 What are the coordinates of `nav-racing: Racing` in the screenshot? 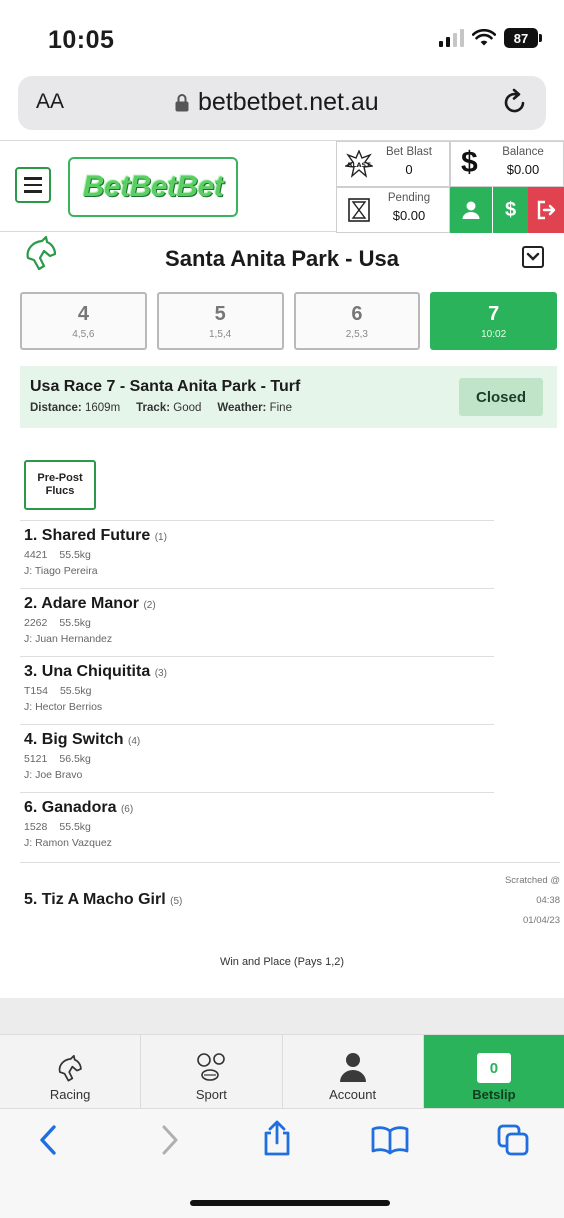 It's located at (71, 1071).